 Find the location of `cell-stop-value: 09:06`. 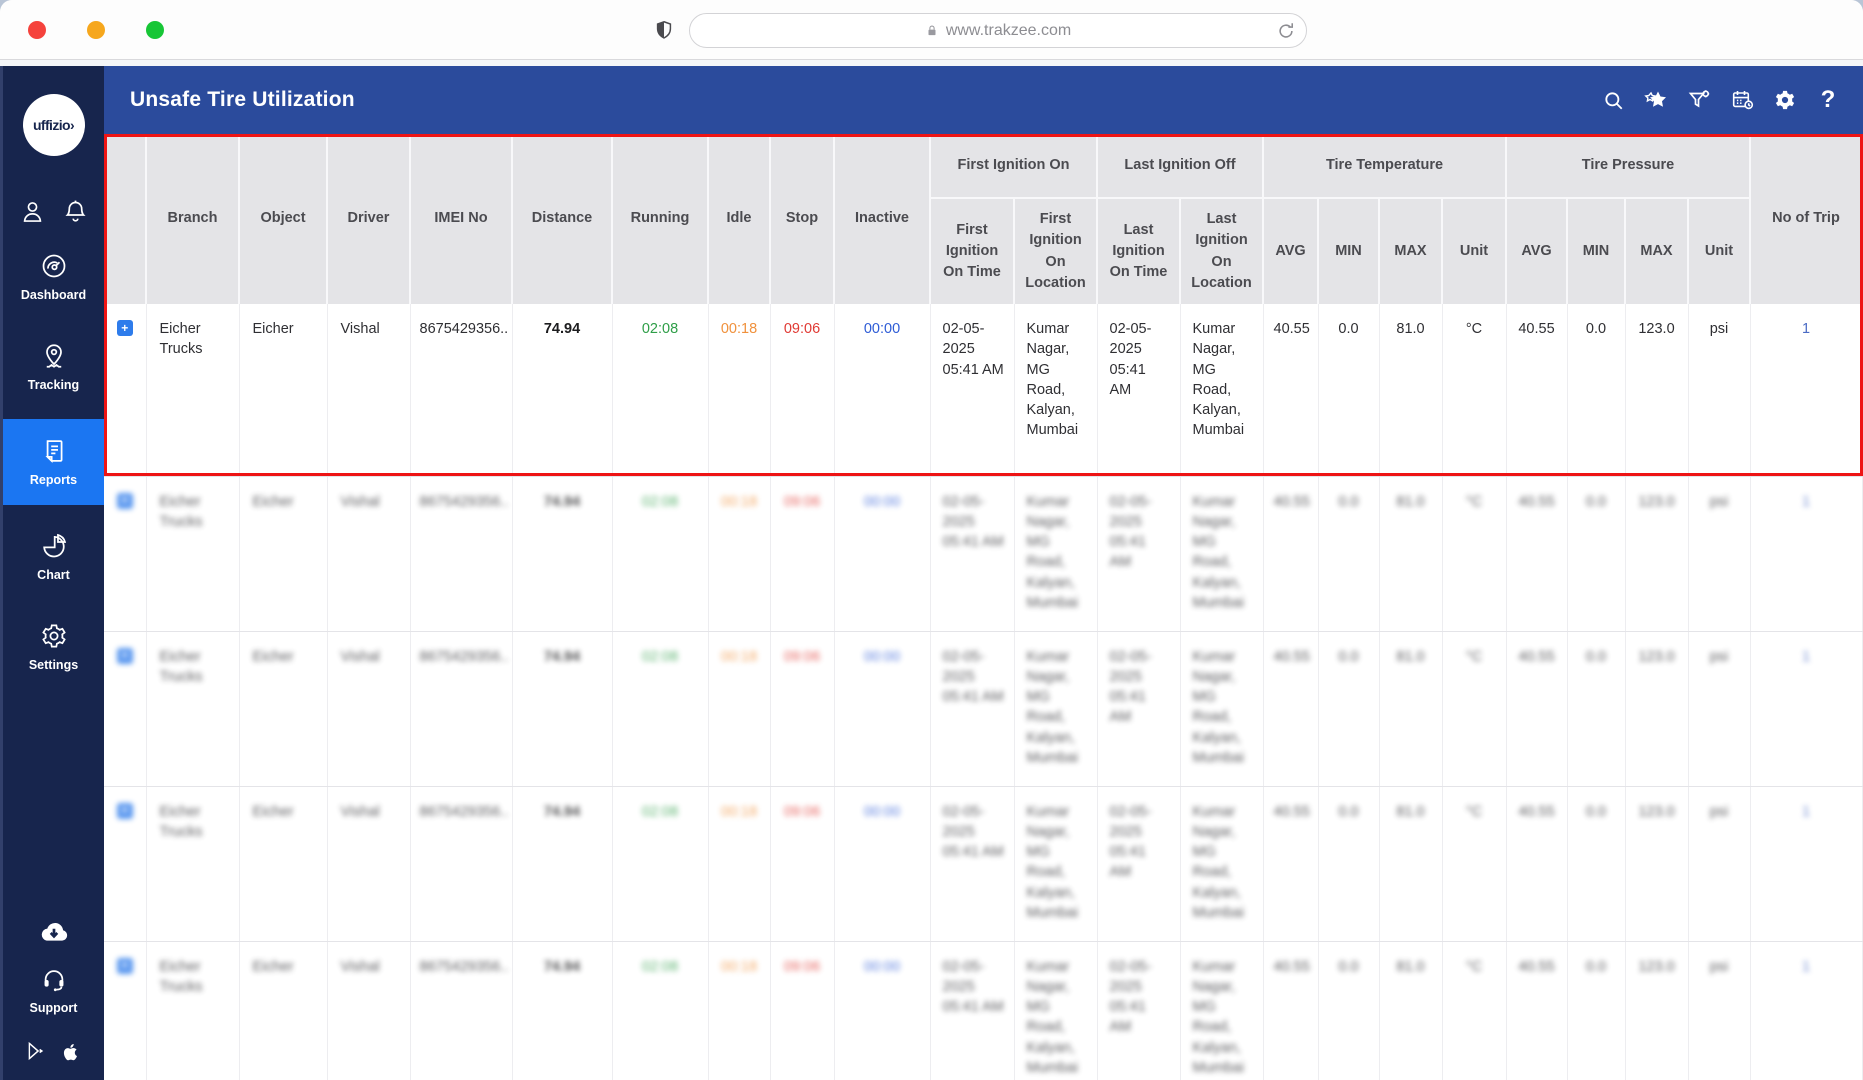

cell-stop-value: 09:06 is located at coordinates (802, 811).